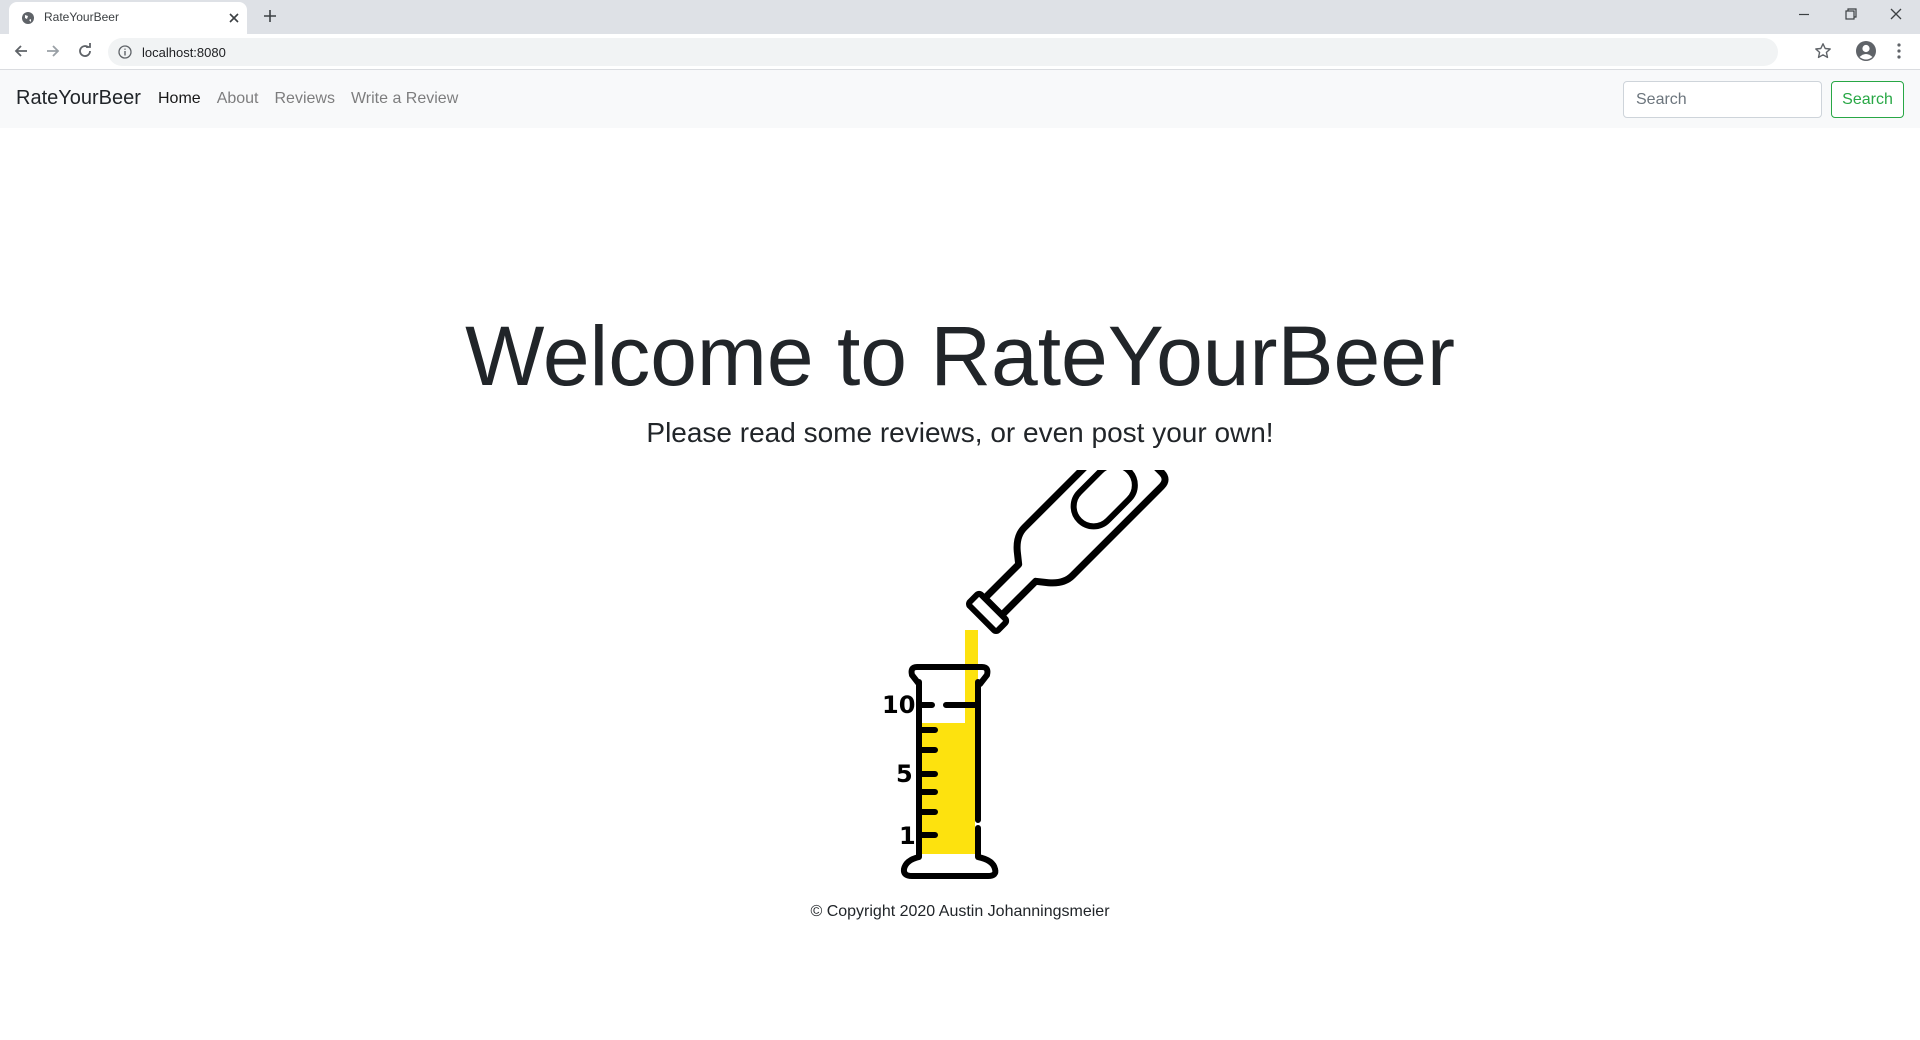 The width and height of the screenshot is (1920, 1040). Describe the element at coordinates (53, 51) in the screenshot. I see `forward-arrow-icon` at that location.